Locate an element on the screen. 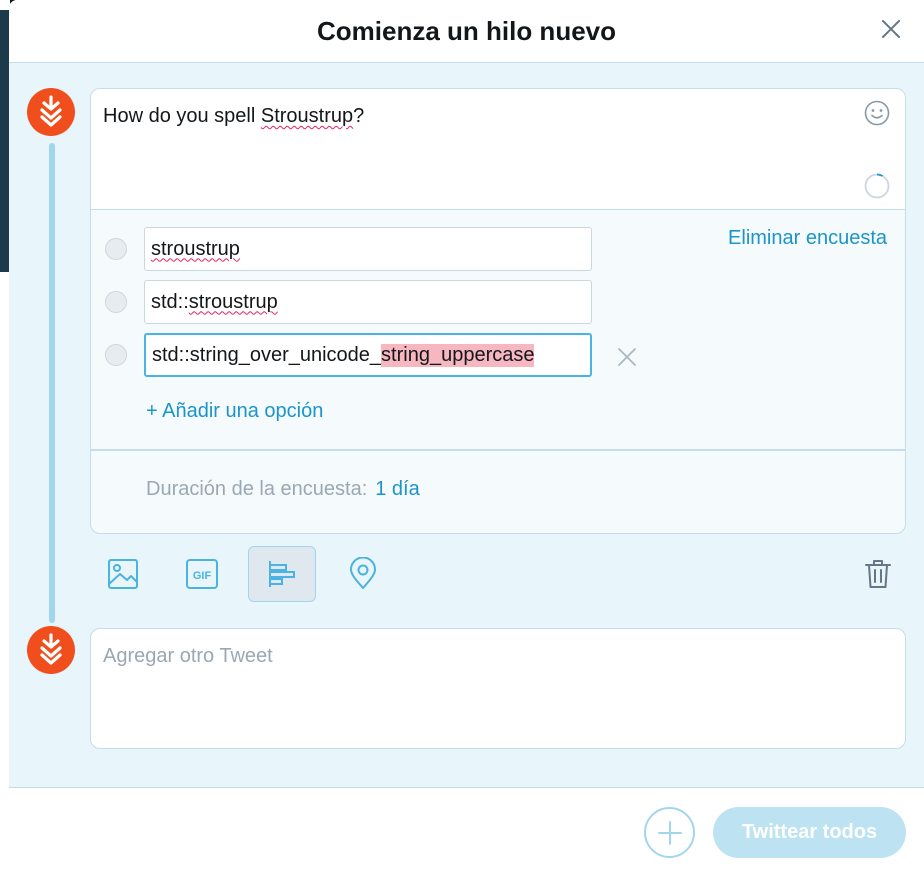  close-icon is located at coordinates (891, 29).